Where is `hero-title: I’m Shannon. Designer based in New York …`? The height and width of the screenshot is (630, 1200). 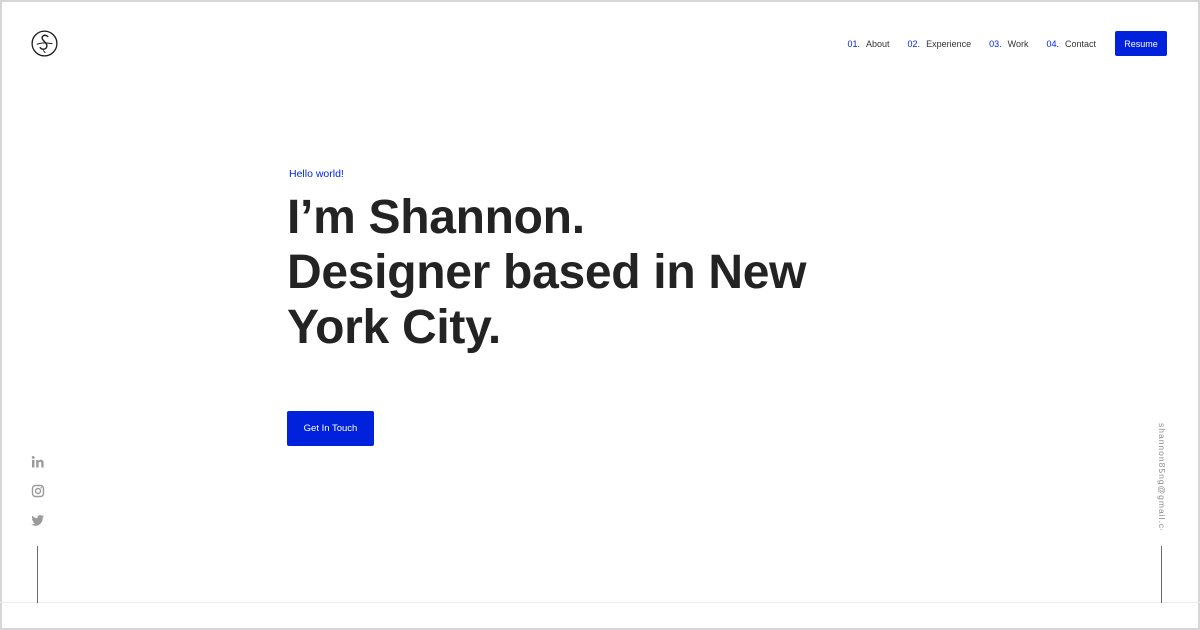
hero-title: I’m Shannon. Designer based in New York … is located at coordinates (587, 272).